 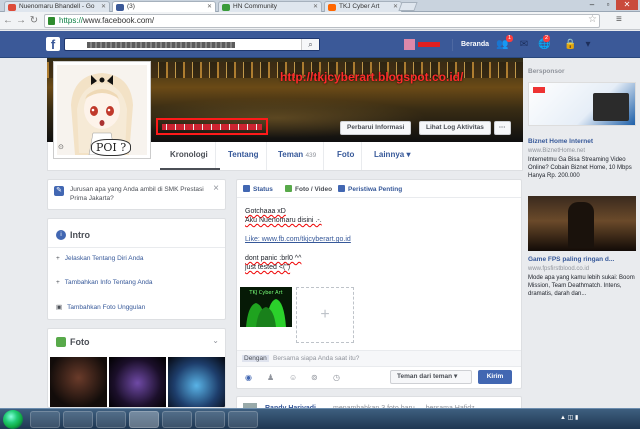 I want to click on add-info-link: + Tambahkan Info Tentang Anda, so click(x=104, y=282).